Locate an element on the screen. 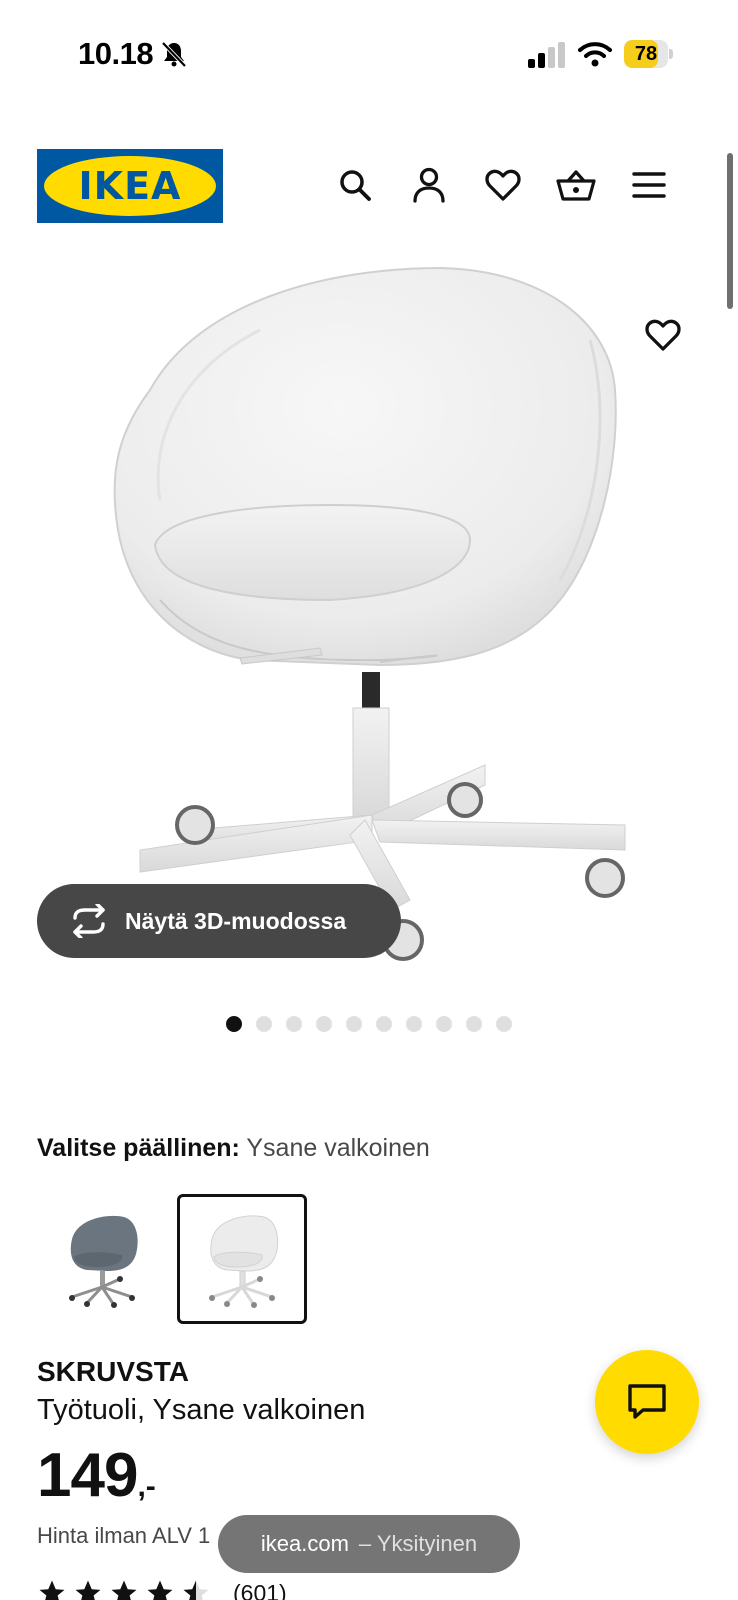 Image resolution: width=738 pixels, height=1600 pixels. browser-url-bar: ikea.com – Yksityinen is located at coordinates (369, 1544).